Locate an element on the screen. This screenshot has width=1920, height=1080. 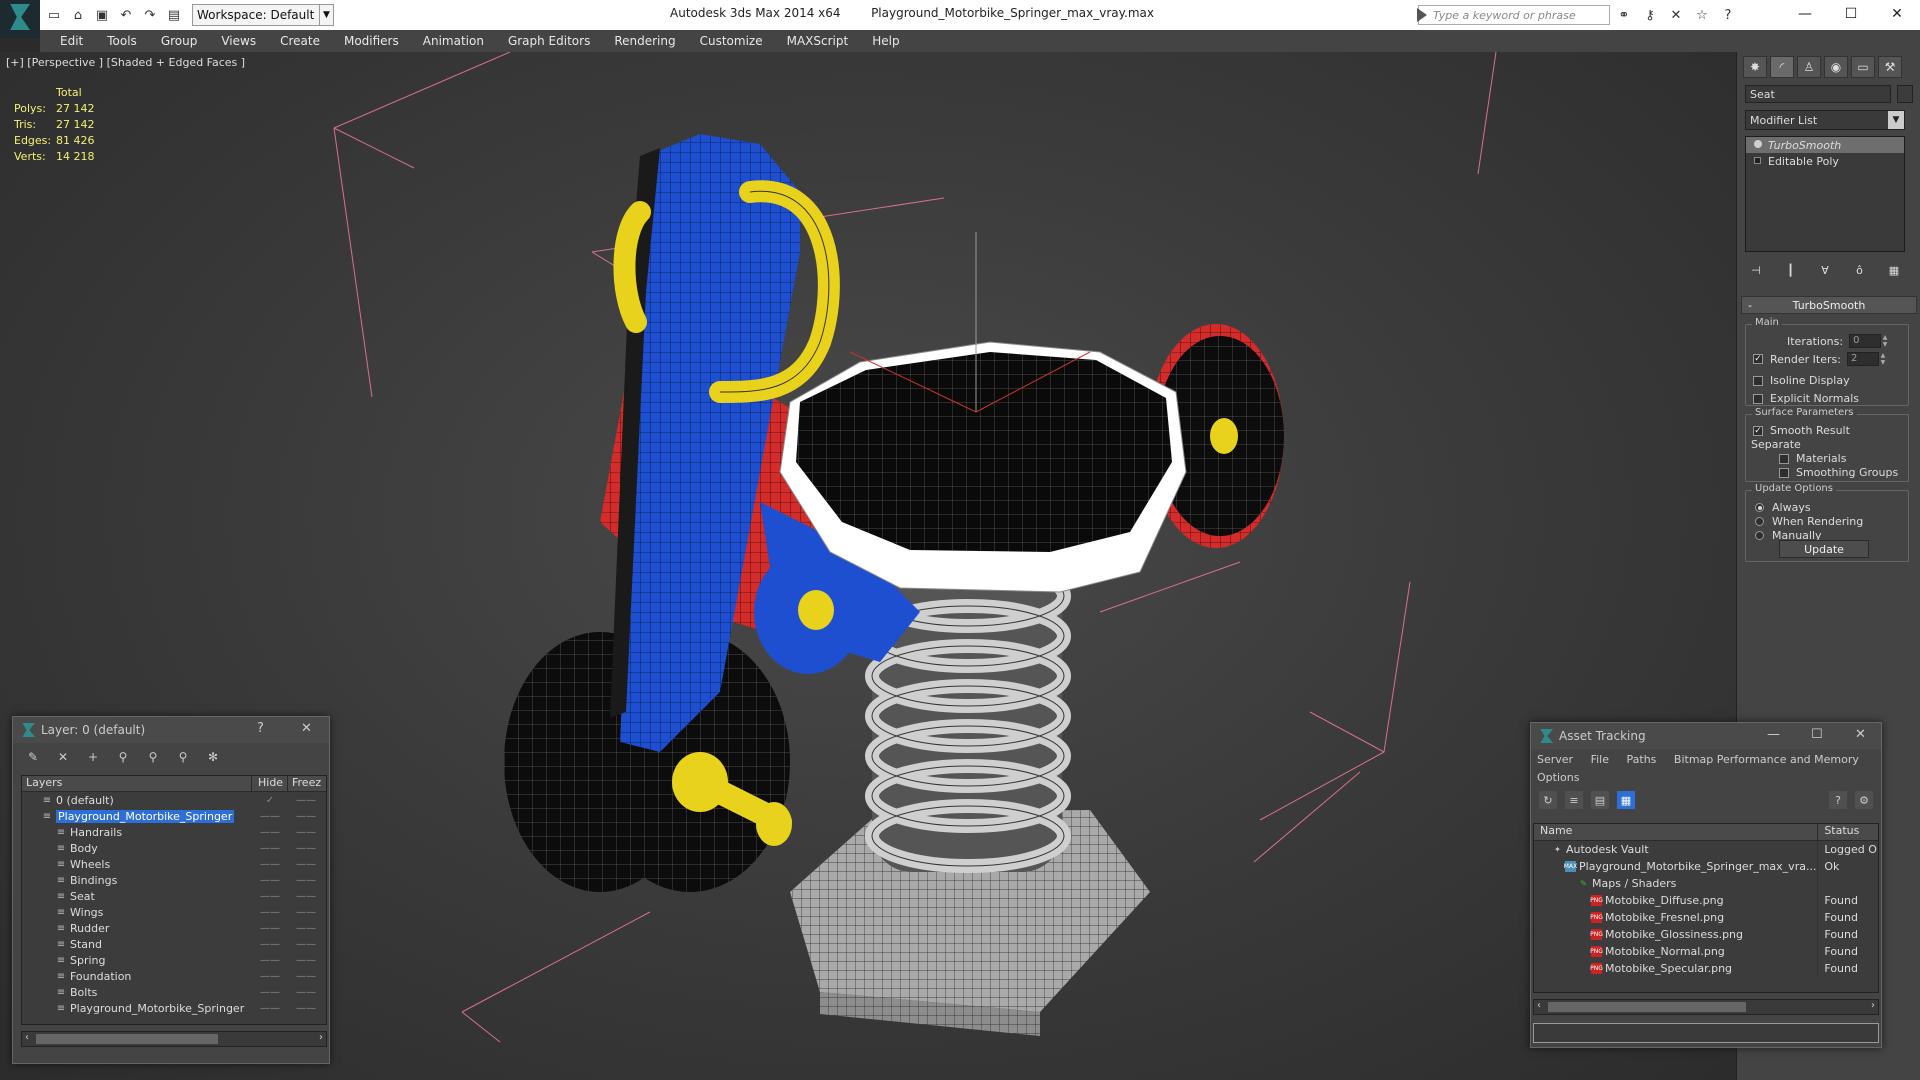
close-button: ✕ is located at coordinates (1897, 14).